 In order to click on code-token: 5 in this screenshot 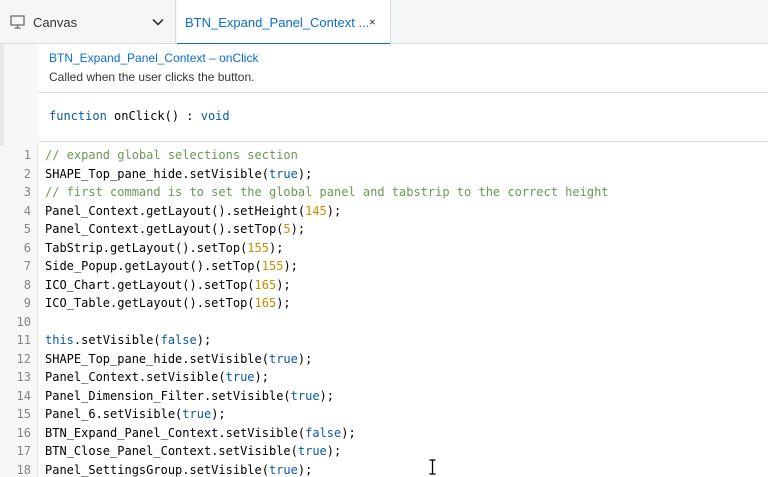, I will do `click(287, 229)`.